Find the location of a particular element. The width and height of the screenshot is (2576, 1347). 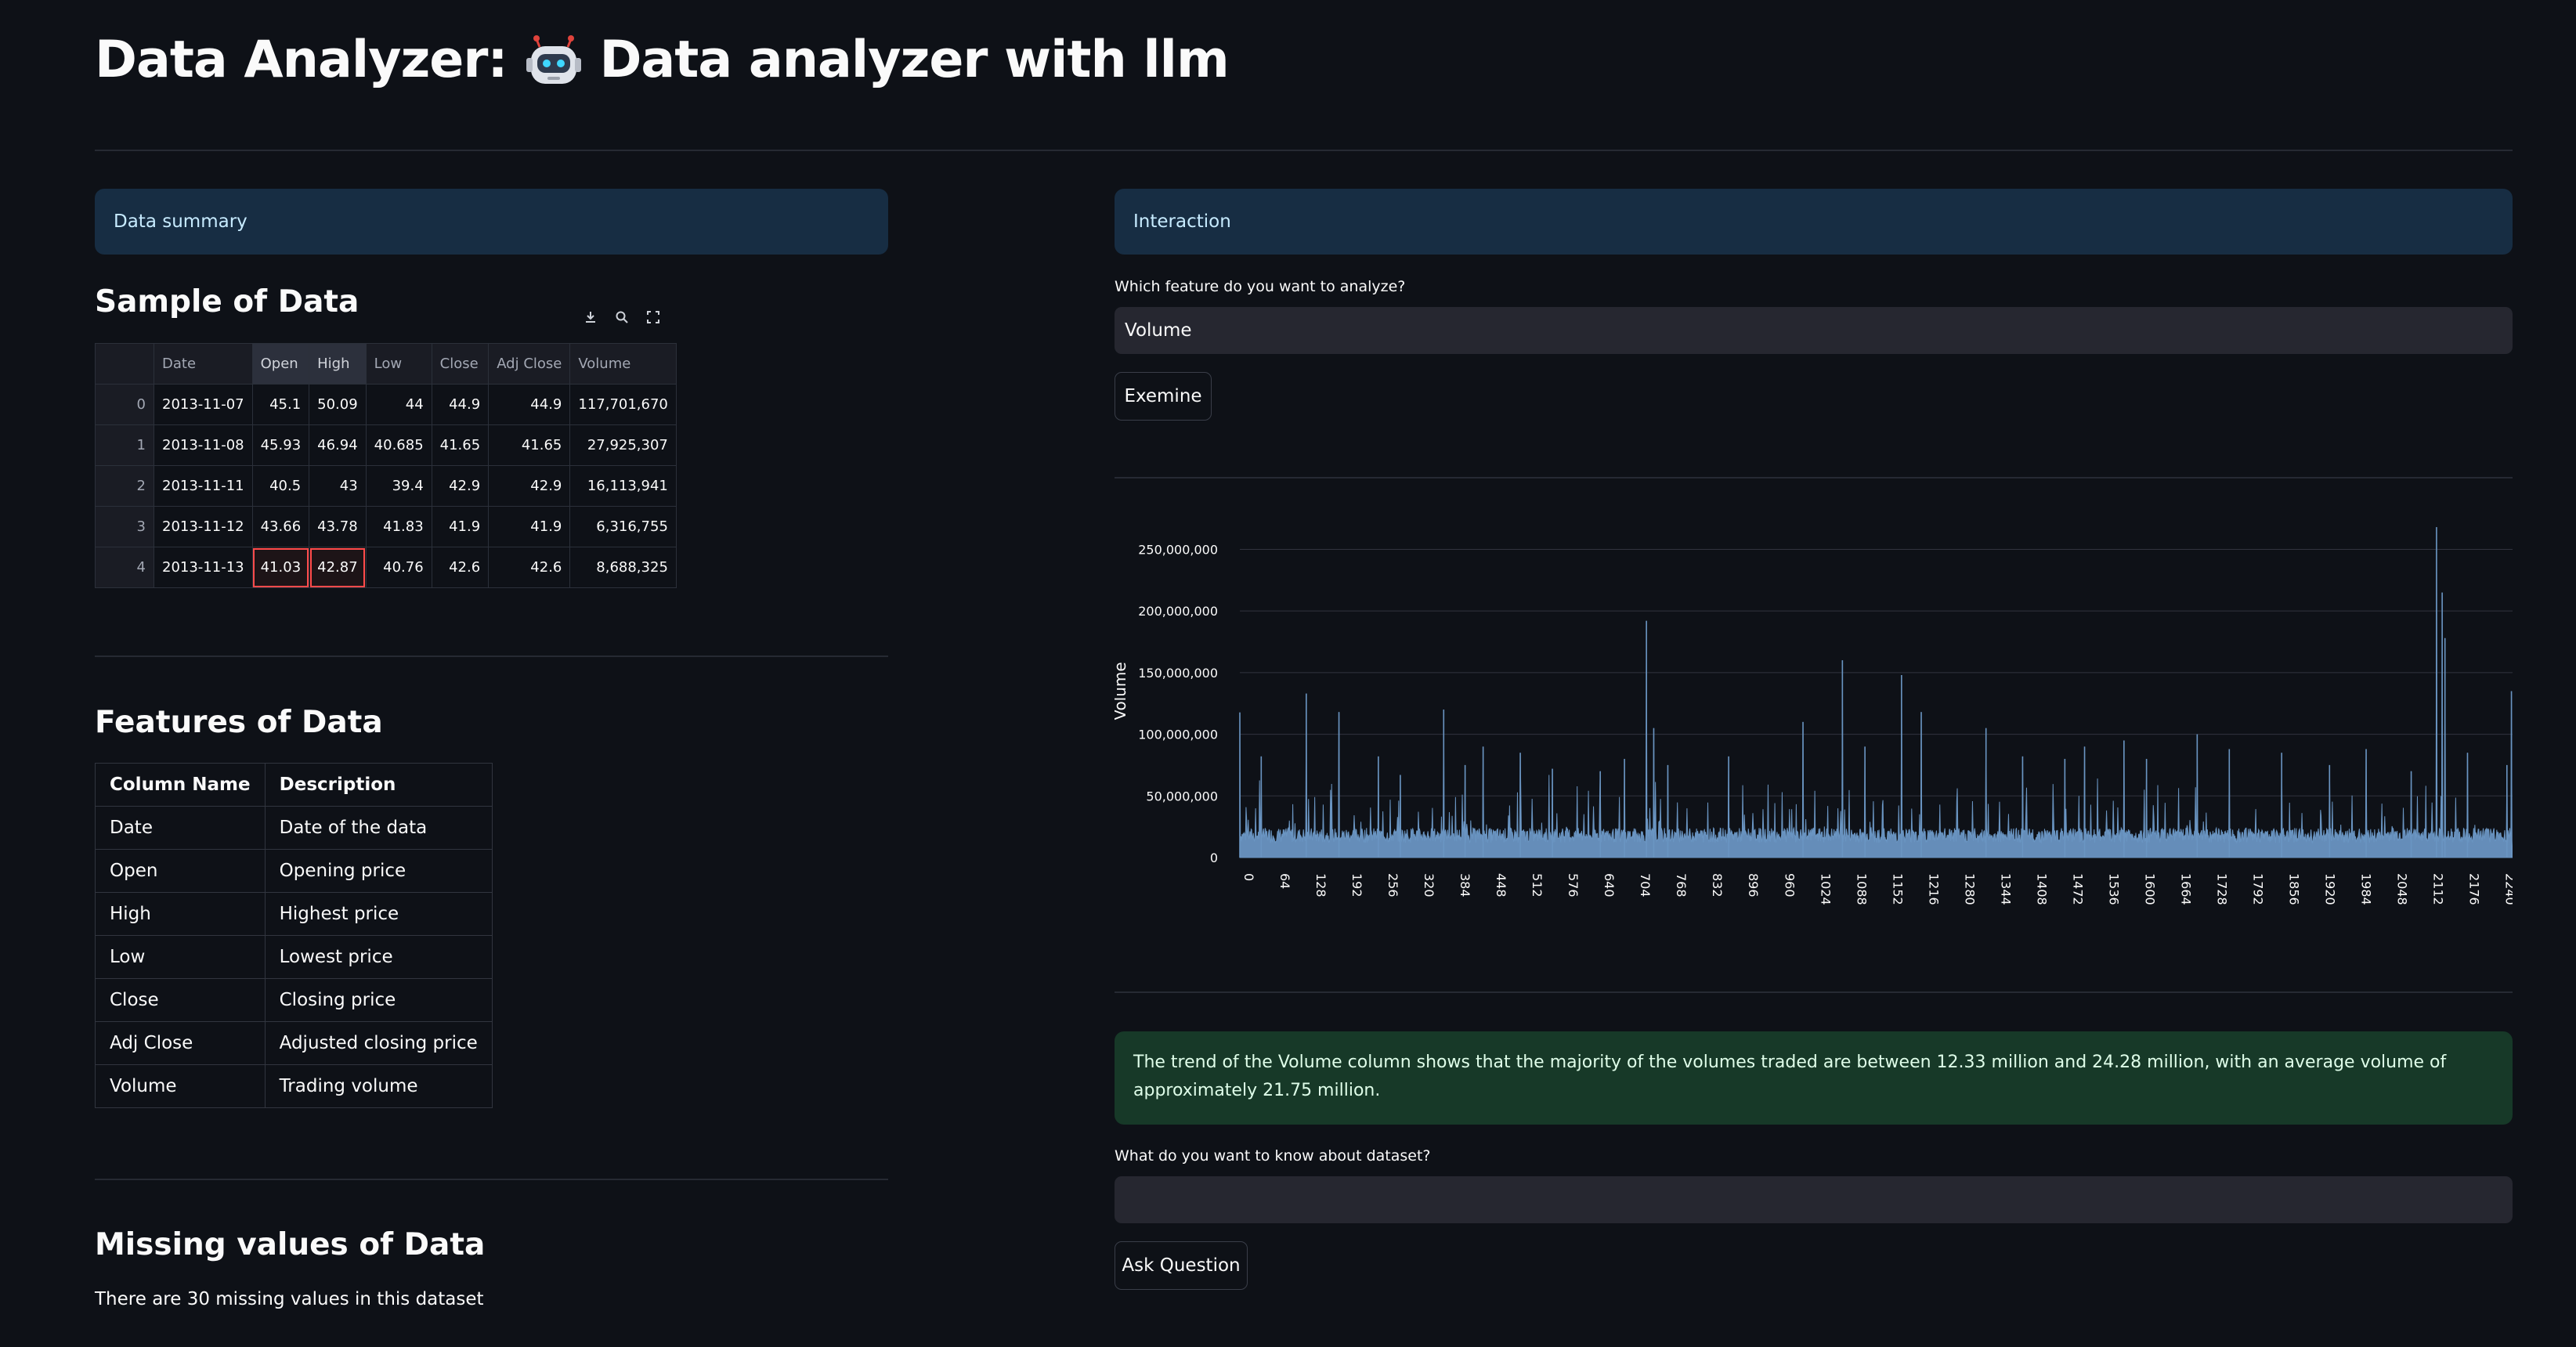

feature-name: Close is located at coordinates (180, 1000).